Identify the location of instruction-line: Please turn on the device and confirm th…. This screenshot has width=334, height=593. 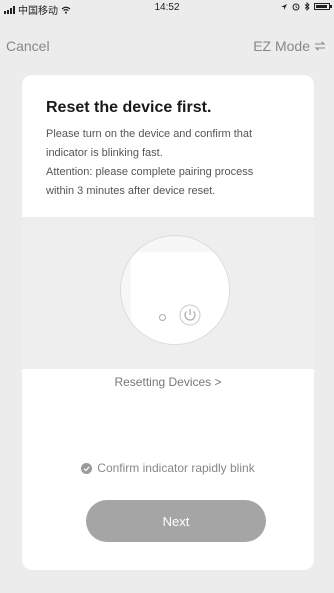
(149, 134).